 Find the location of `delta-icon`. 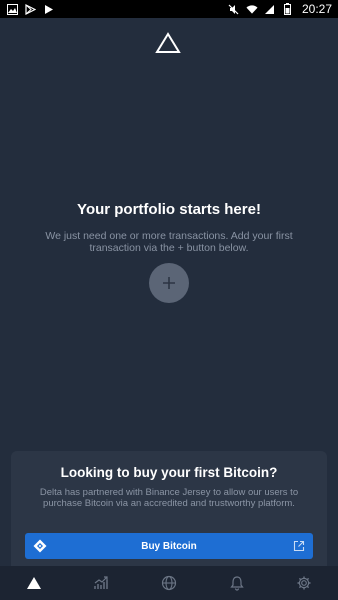

delta-icon is located at coordinates (33, 583).